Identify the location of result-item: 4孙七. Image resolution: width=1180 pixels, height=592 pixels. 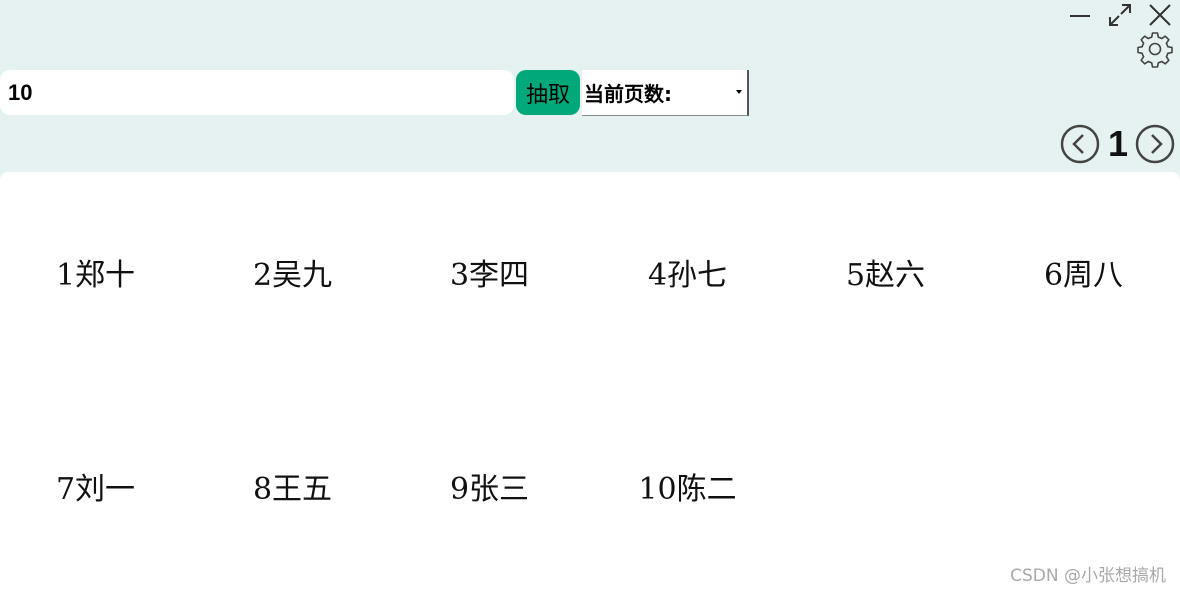
(687, 275).